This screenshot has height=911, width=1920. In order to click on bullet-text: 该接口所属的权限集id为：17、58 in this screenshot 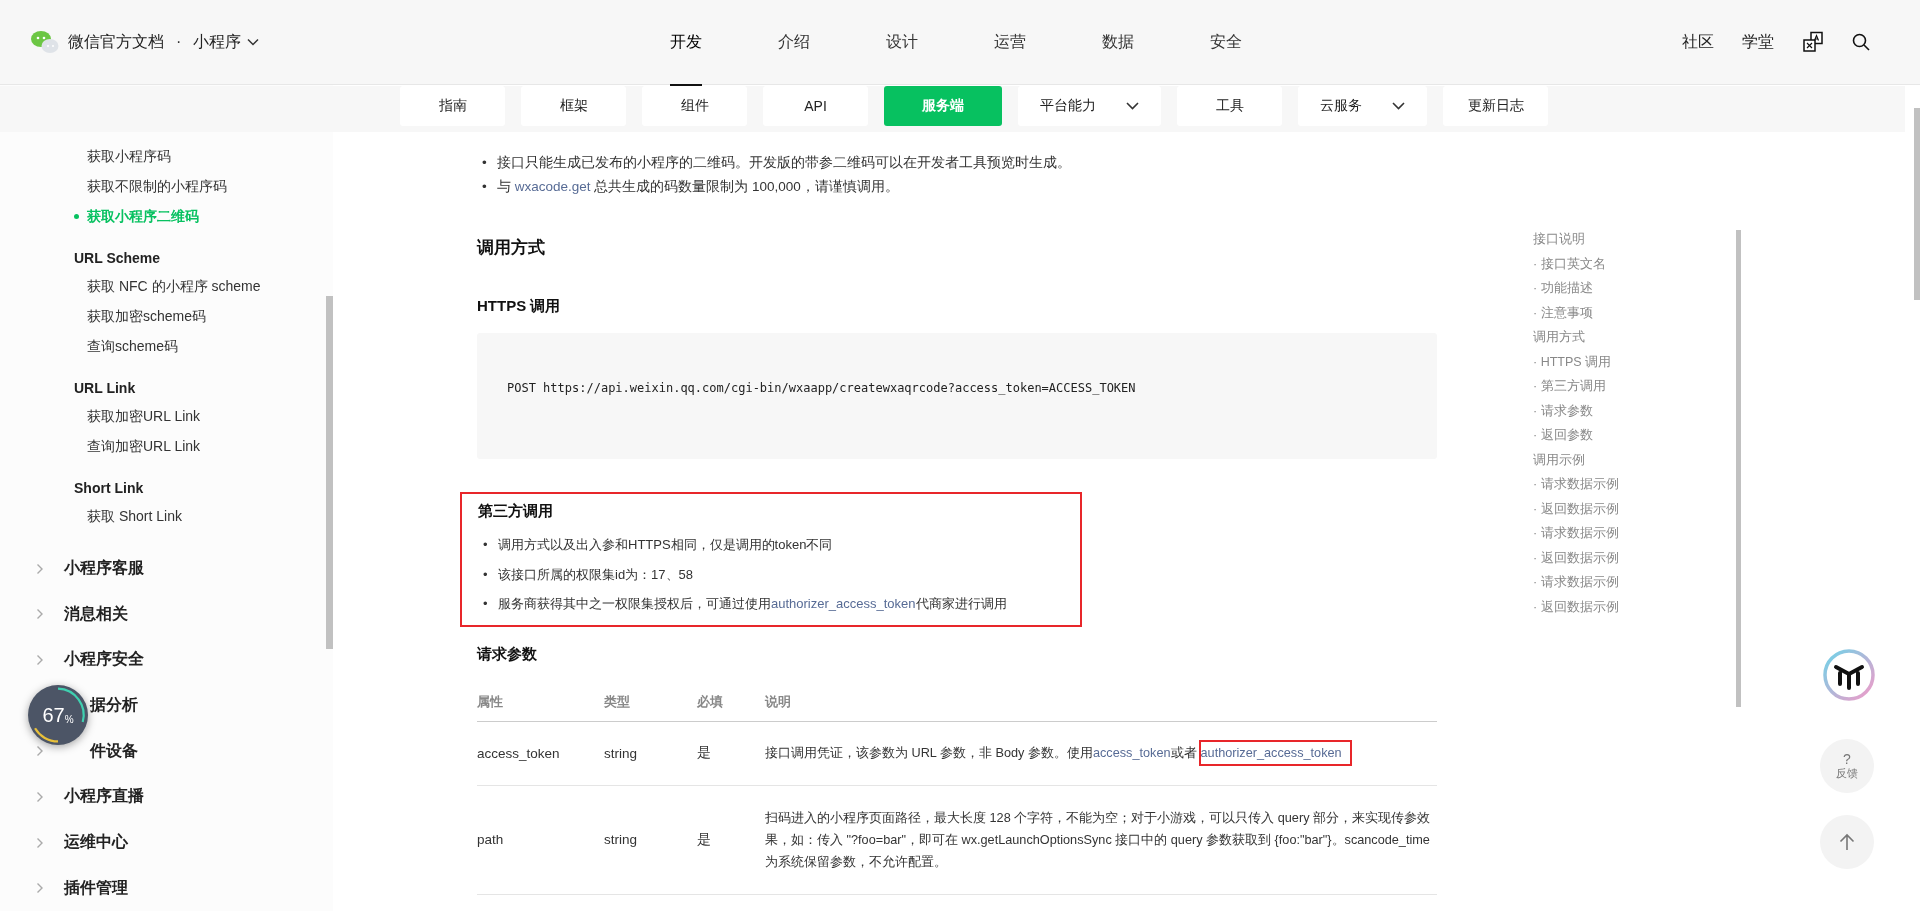, I will do `click(596, 574)`.